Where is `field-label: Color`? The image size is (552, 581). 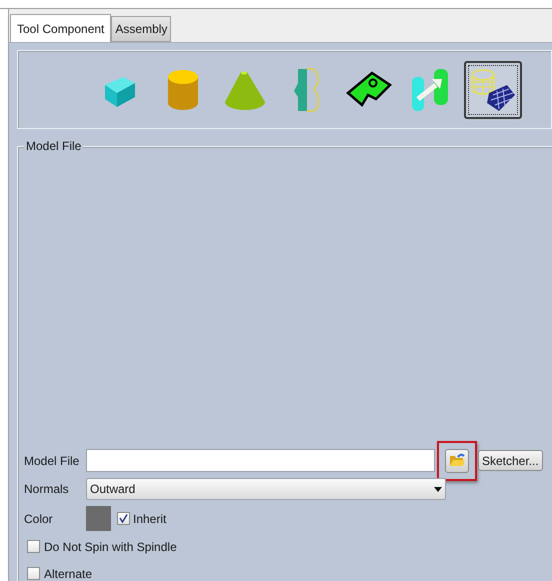
field-label: Color is located at coordinates (39, 519).